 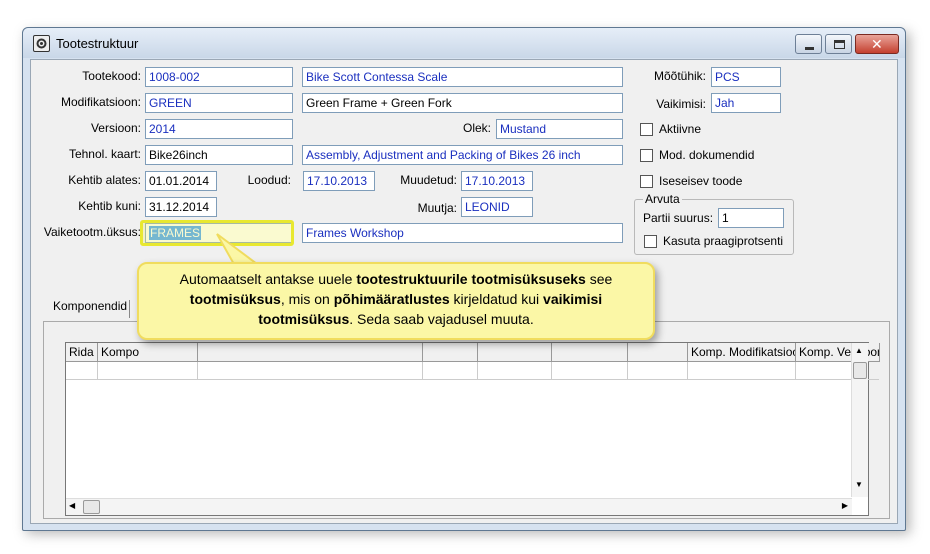 What do you see at coordinates (678, 218) in the screenshot?
I see `partii-suurus-label: Partii suurus:` at bounding box center [678, 218].